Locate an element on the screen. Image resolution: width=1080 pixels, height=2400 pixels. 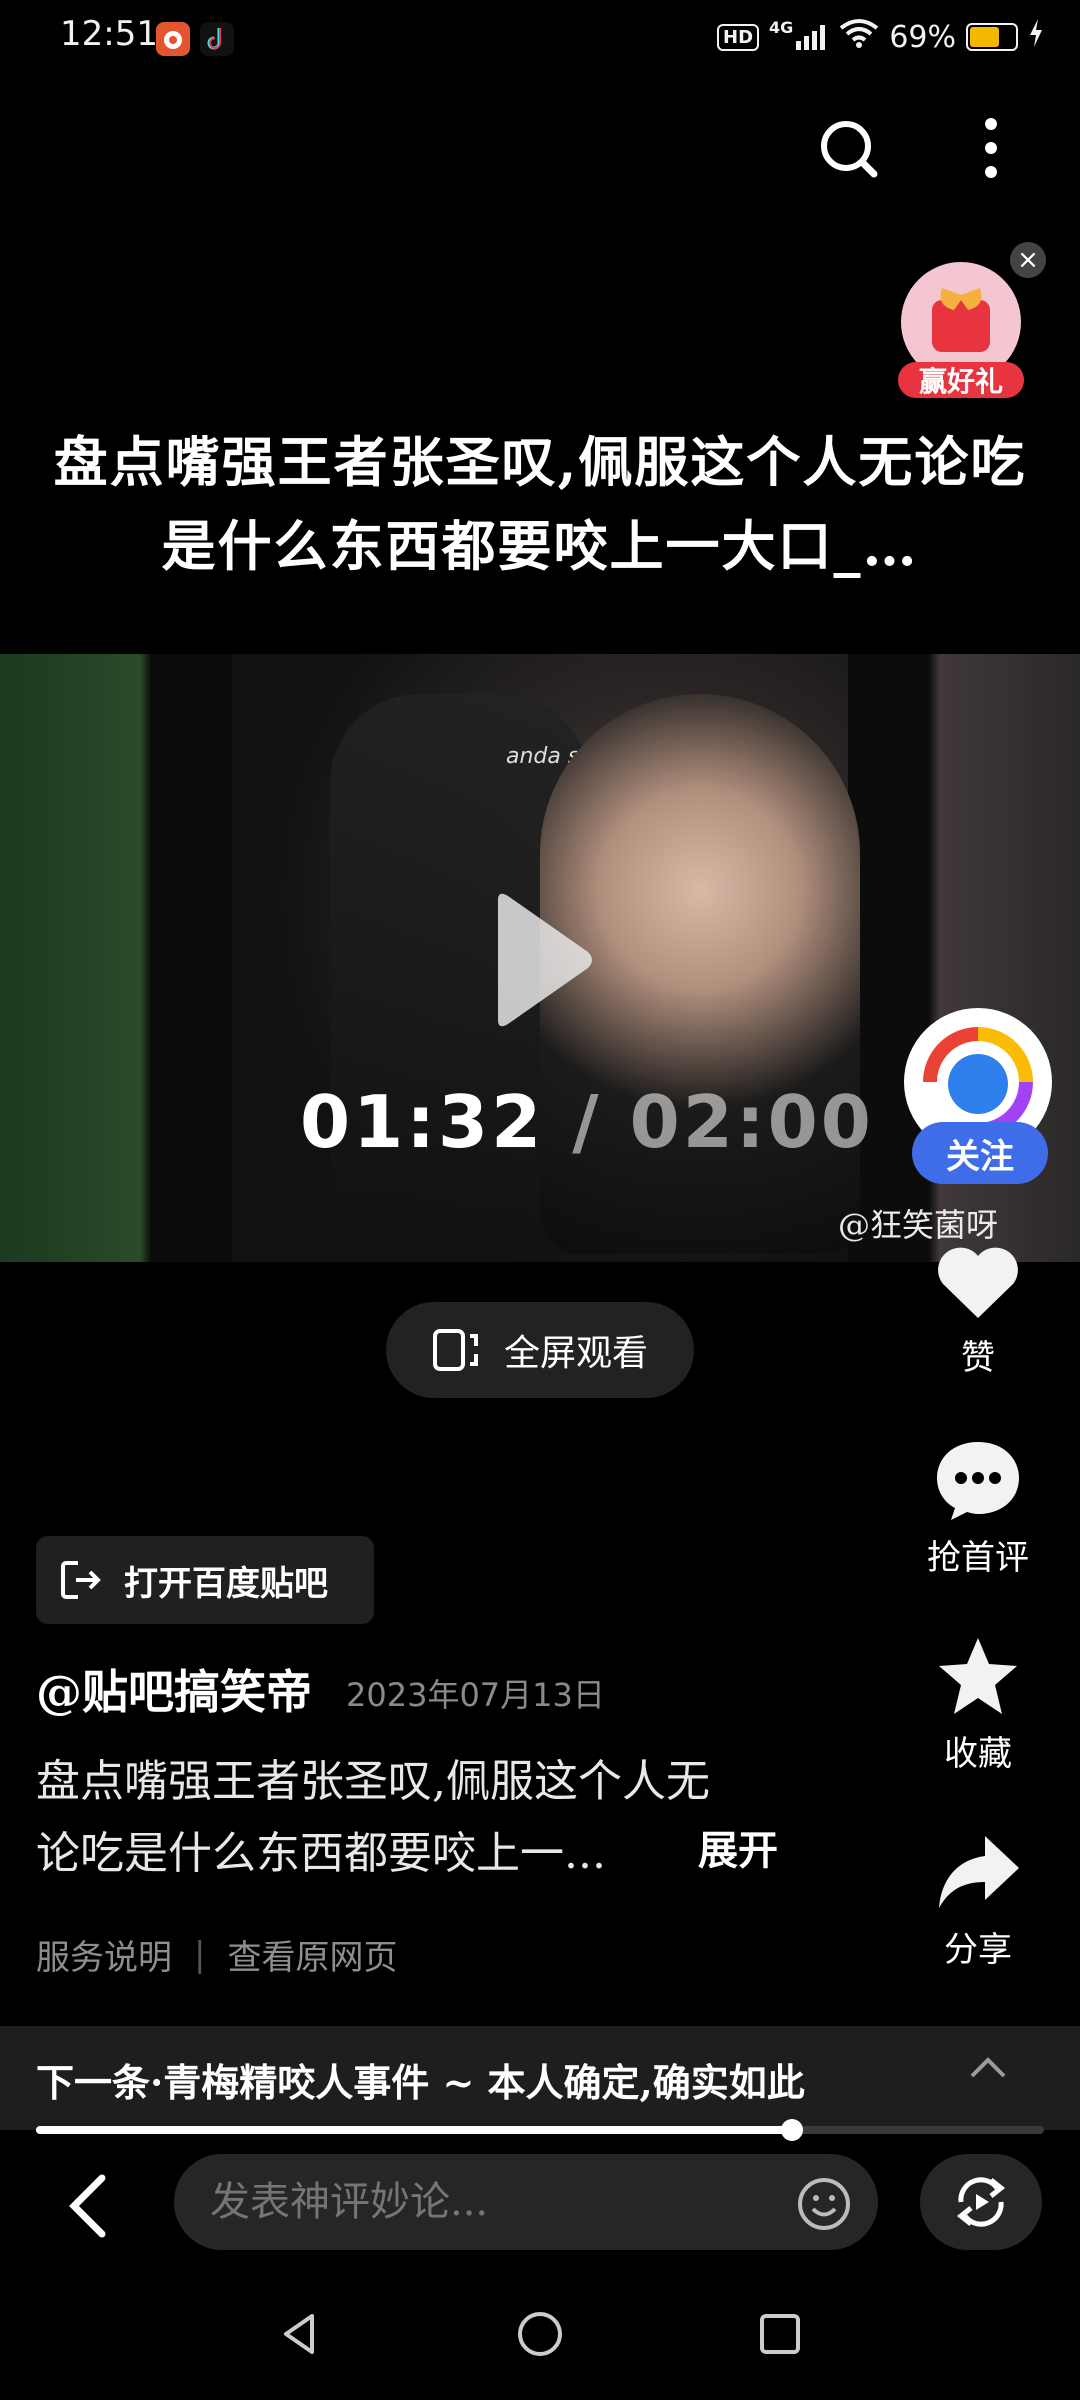
douyin-icon is located at coordinates (217, 39).